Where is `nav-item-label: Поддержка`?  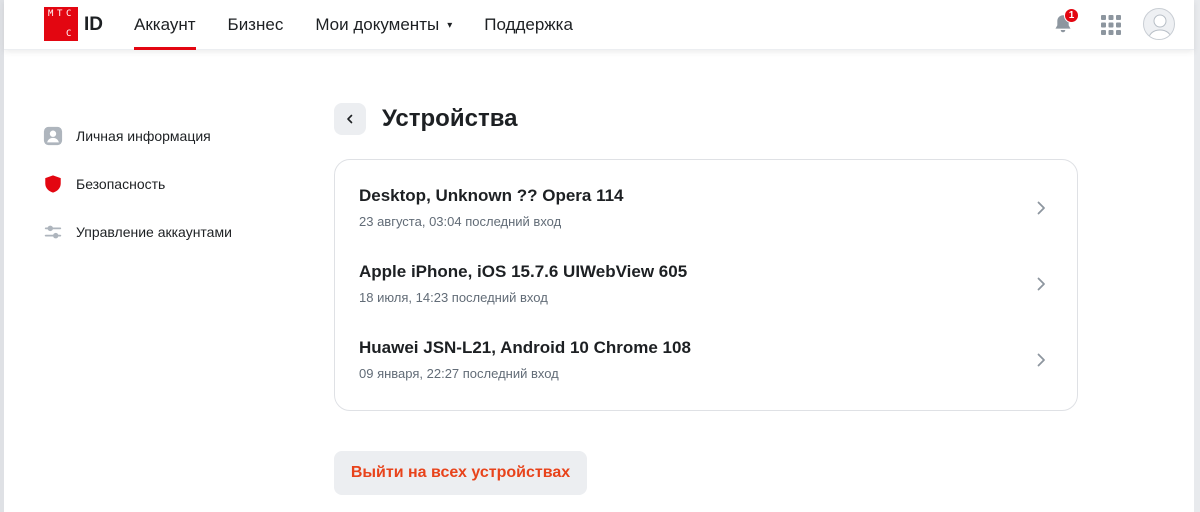 nav-item-label: Поддержка is located at coordinates (528, 24).